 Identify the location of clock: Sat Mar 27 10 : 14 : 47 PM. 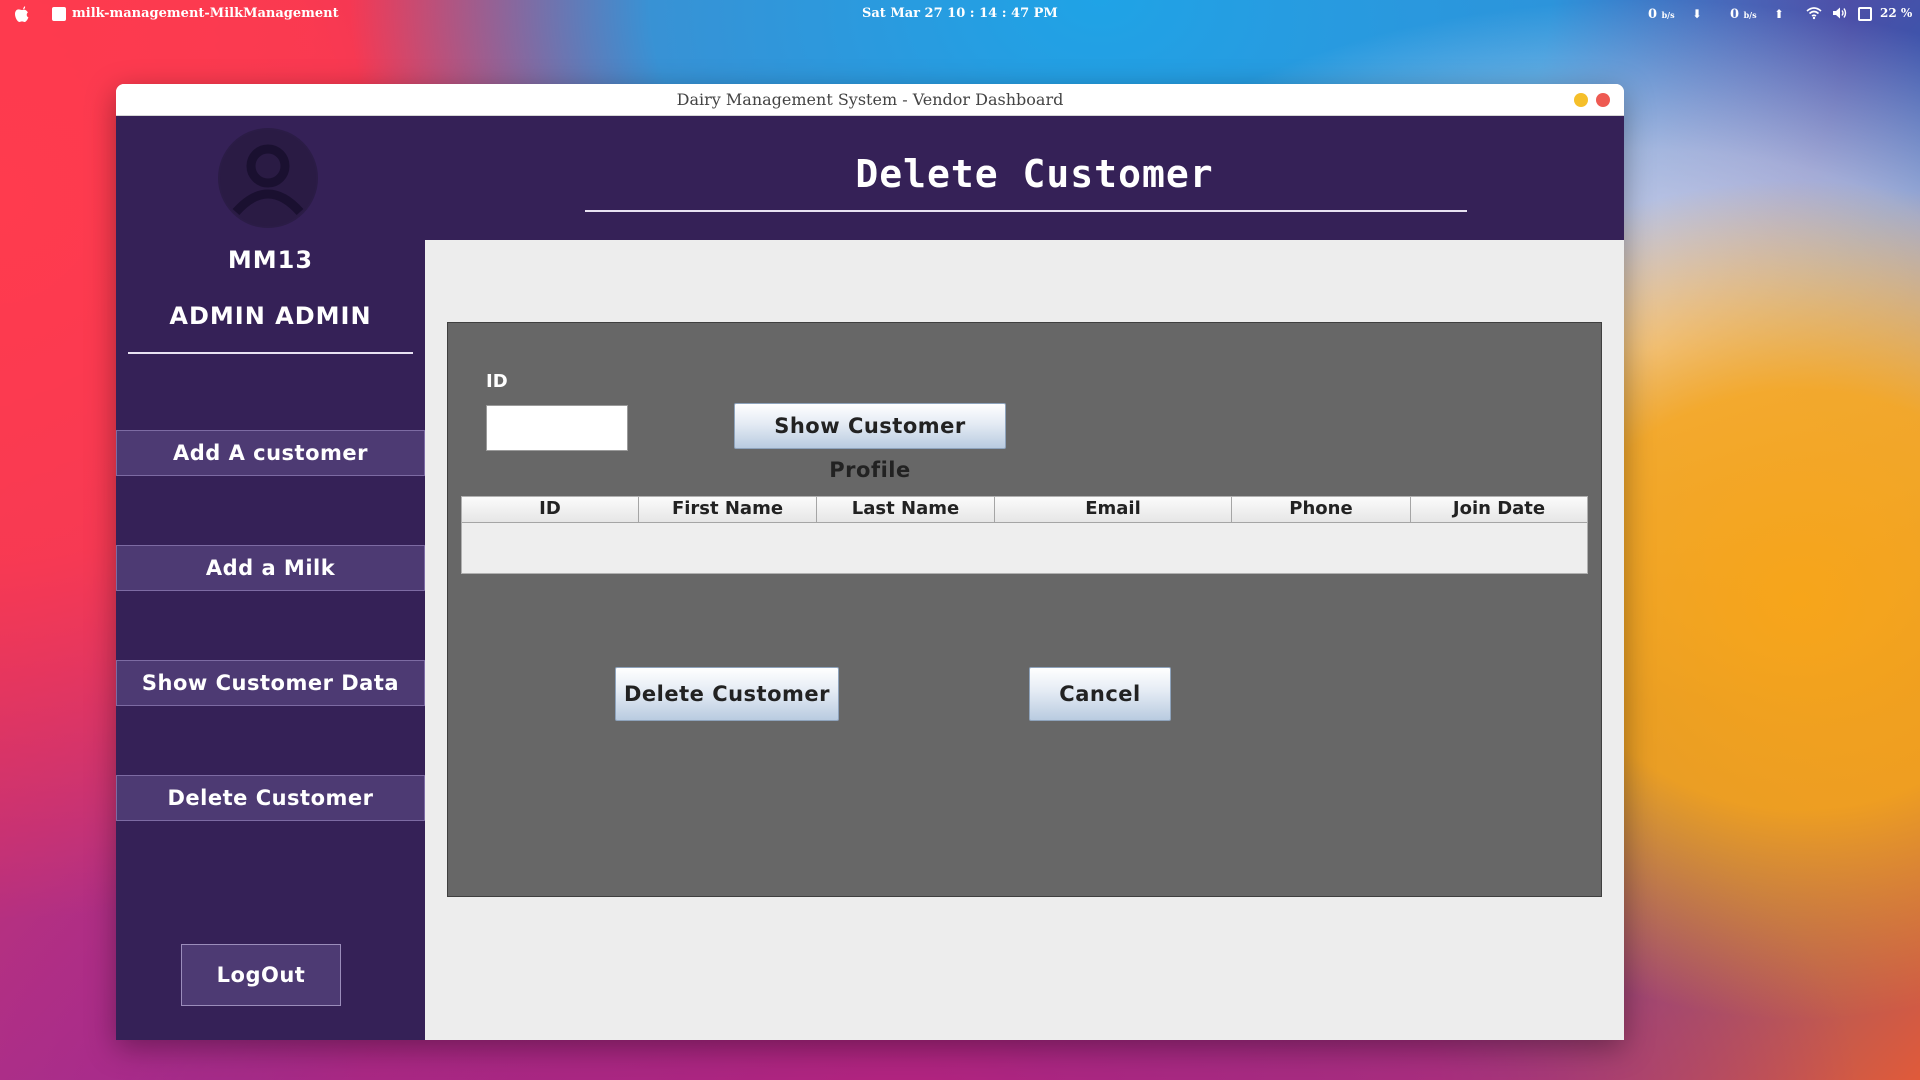
(960, 13).